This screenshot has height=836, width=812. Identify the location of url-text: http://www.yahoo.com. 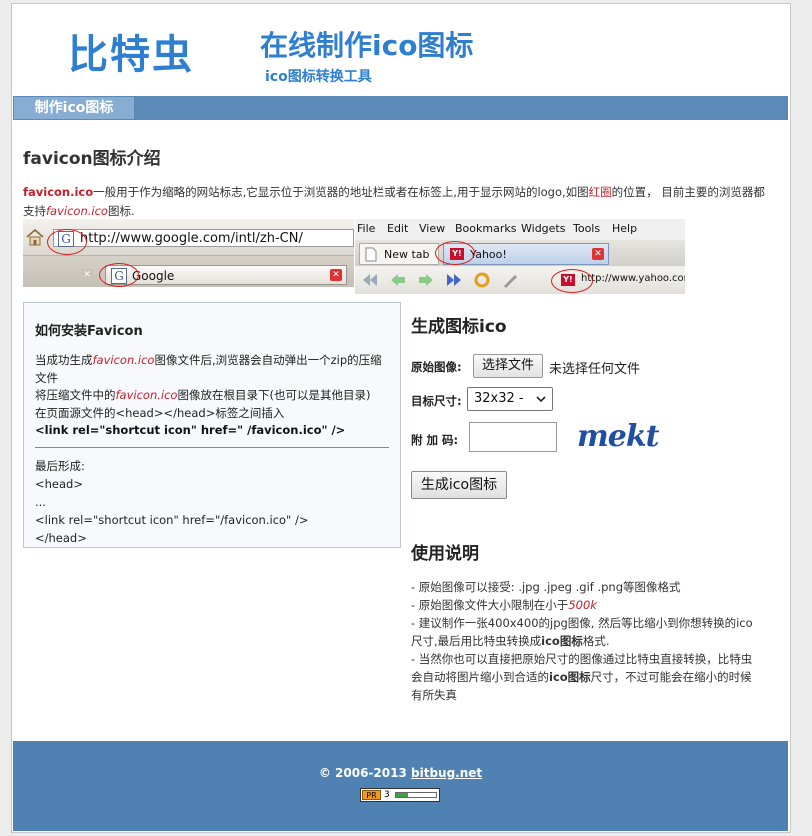
(633, 278).